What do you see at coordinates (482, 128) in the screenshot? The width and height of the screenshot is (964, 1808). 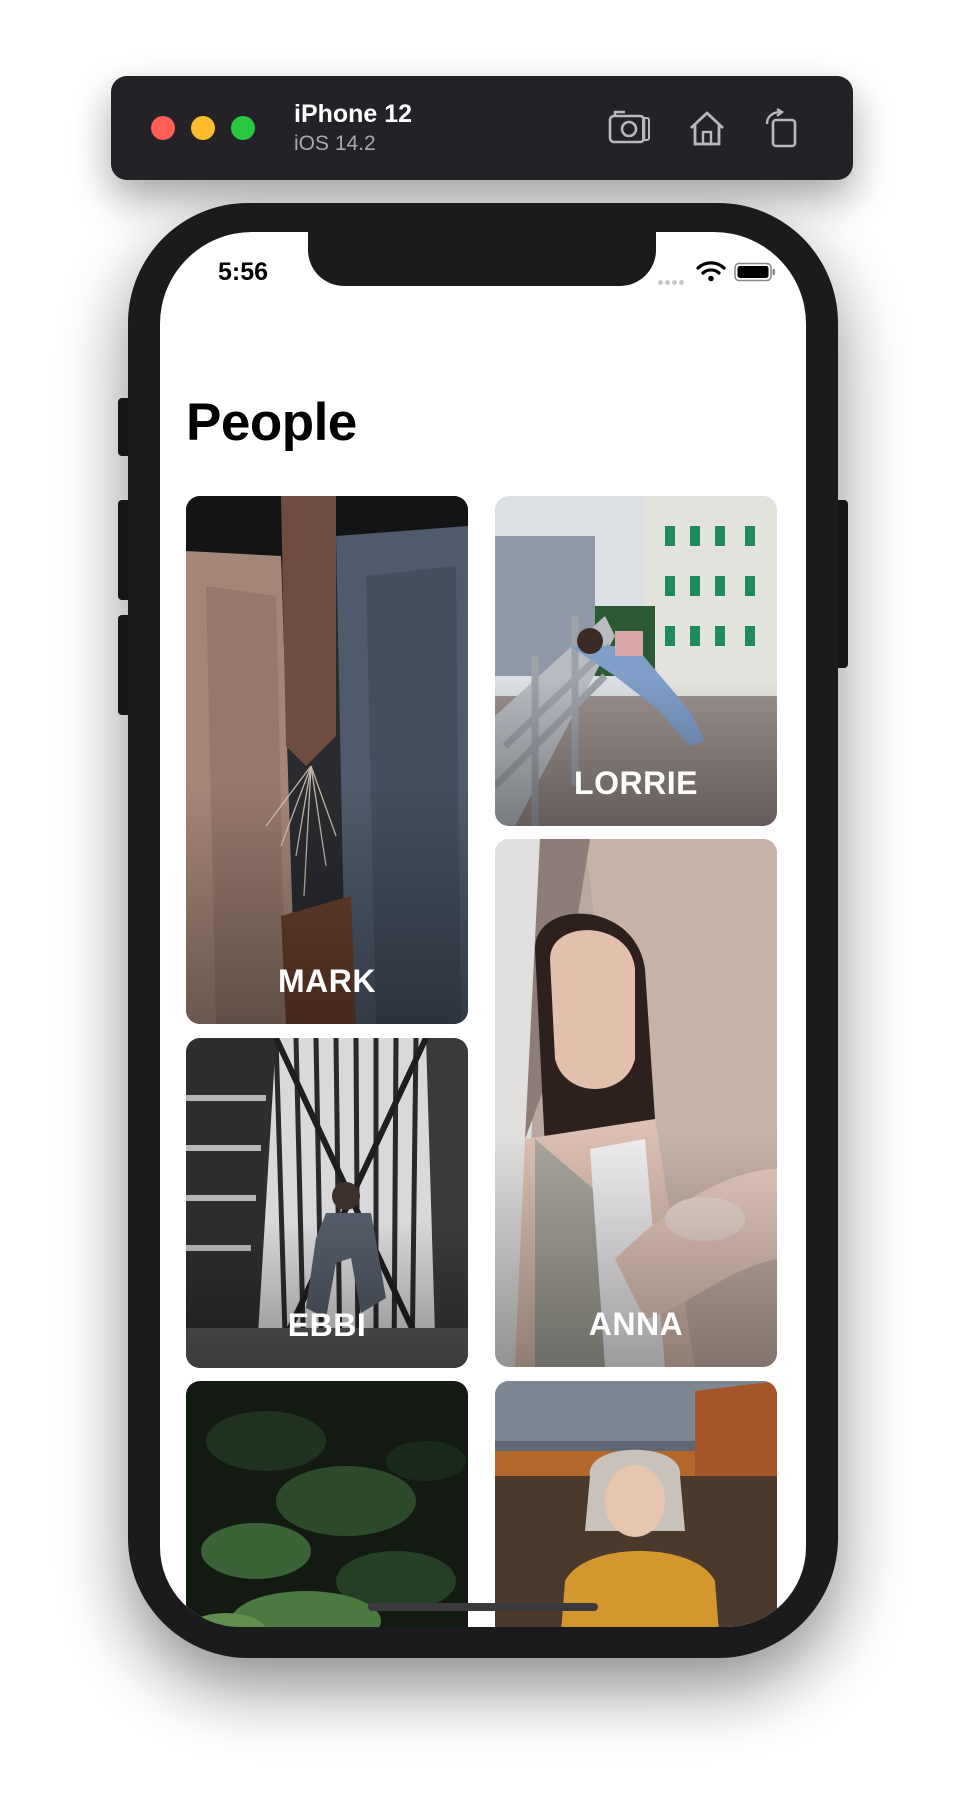 I see `simulator-toolbar: iPhone 12 iOS 14.2` at bounding box center [482, 128].